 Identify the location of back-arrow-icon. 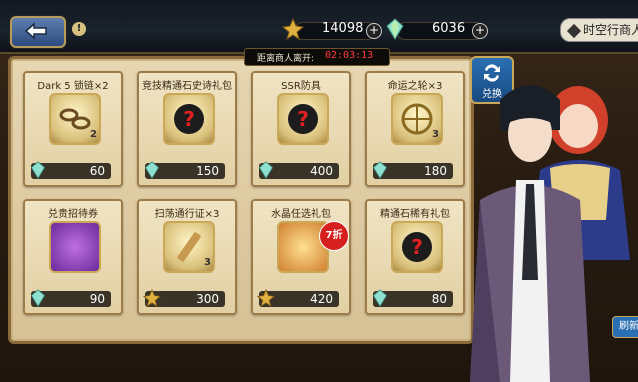
(35, 31).